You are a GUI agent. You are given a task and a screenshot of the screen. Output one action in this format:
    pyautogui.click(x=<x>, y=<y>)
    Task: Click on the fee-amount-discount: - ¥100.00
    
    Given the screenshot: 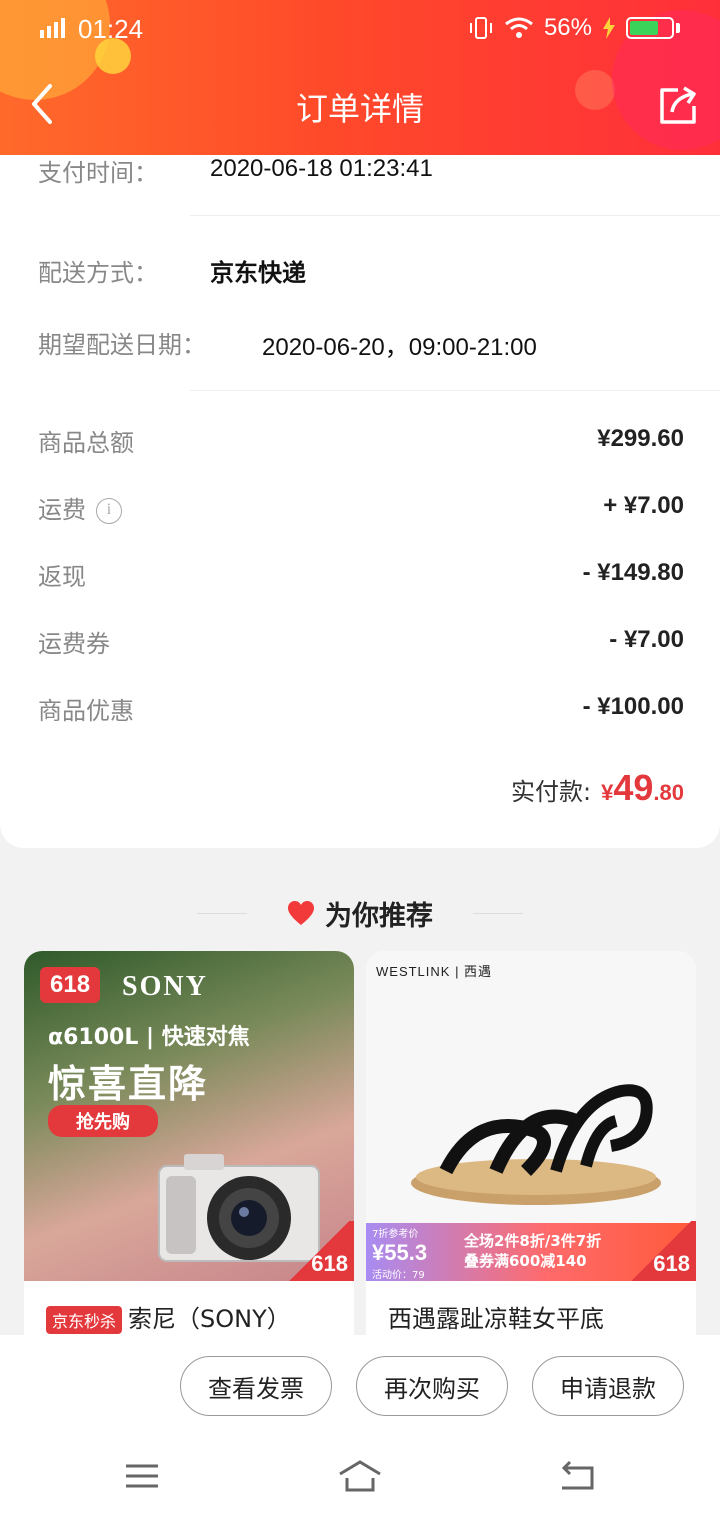 What is the action you would take?
    pyautogui.click(x=633, y=706)
    